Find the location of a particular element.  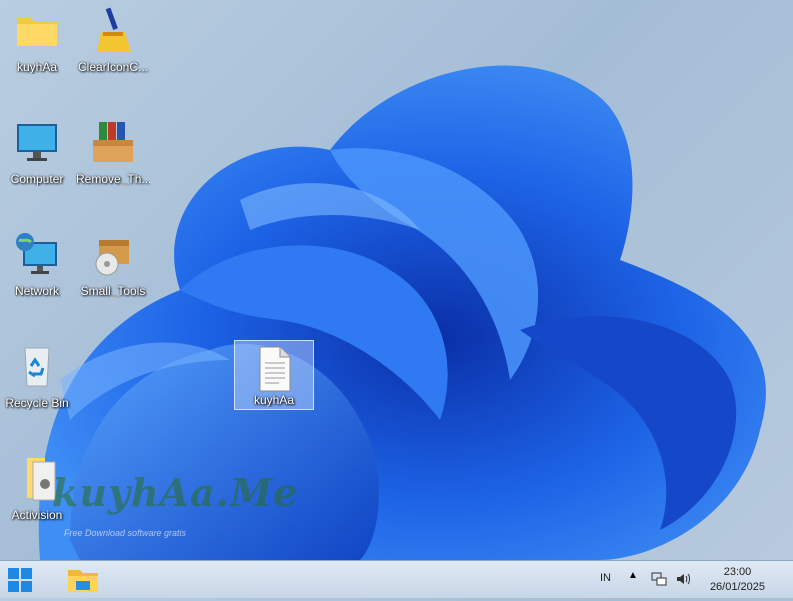

desktop-icon-label: Computer is located at coordinates (37, 179).